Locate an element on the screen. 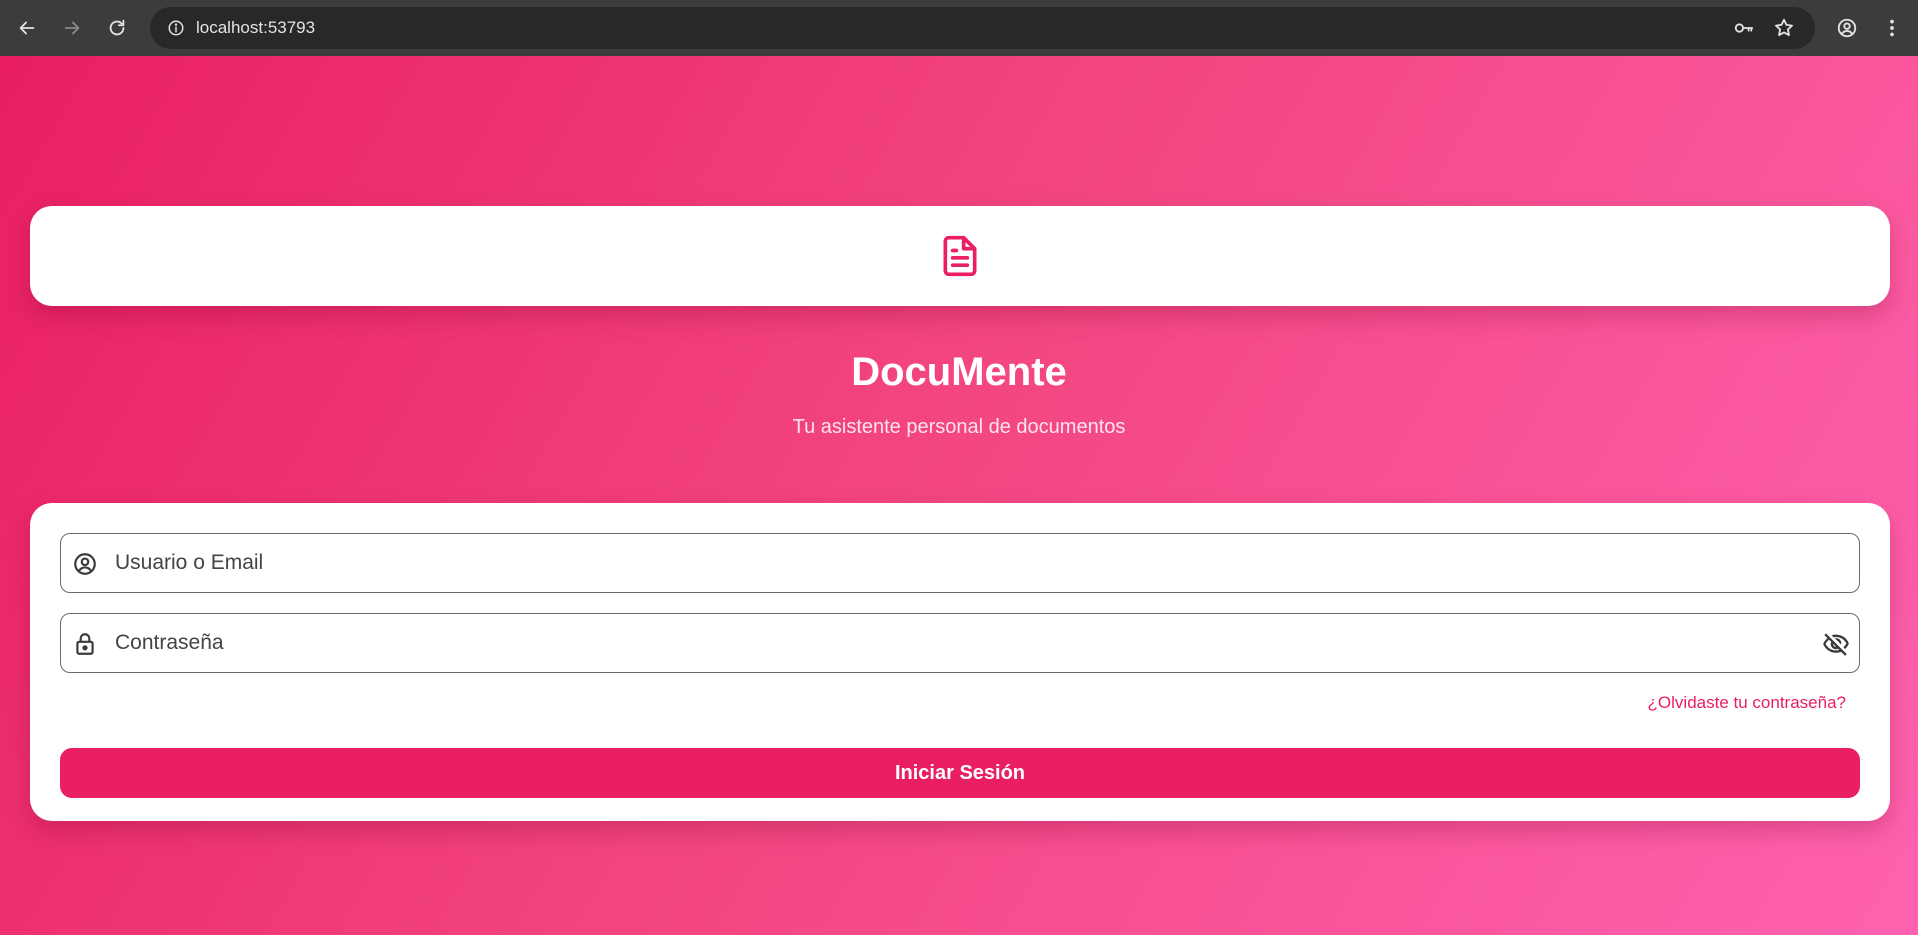  arrow-left-icon is located at coordinates (27, 28).